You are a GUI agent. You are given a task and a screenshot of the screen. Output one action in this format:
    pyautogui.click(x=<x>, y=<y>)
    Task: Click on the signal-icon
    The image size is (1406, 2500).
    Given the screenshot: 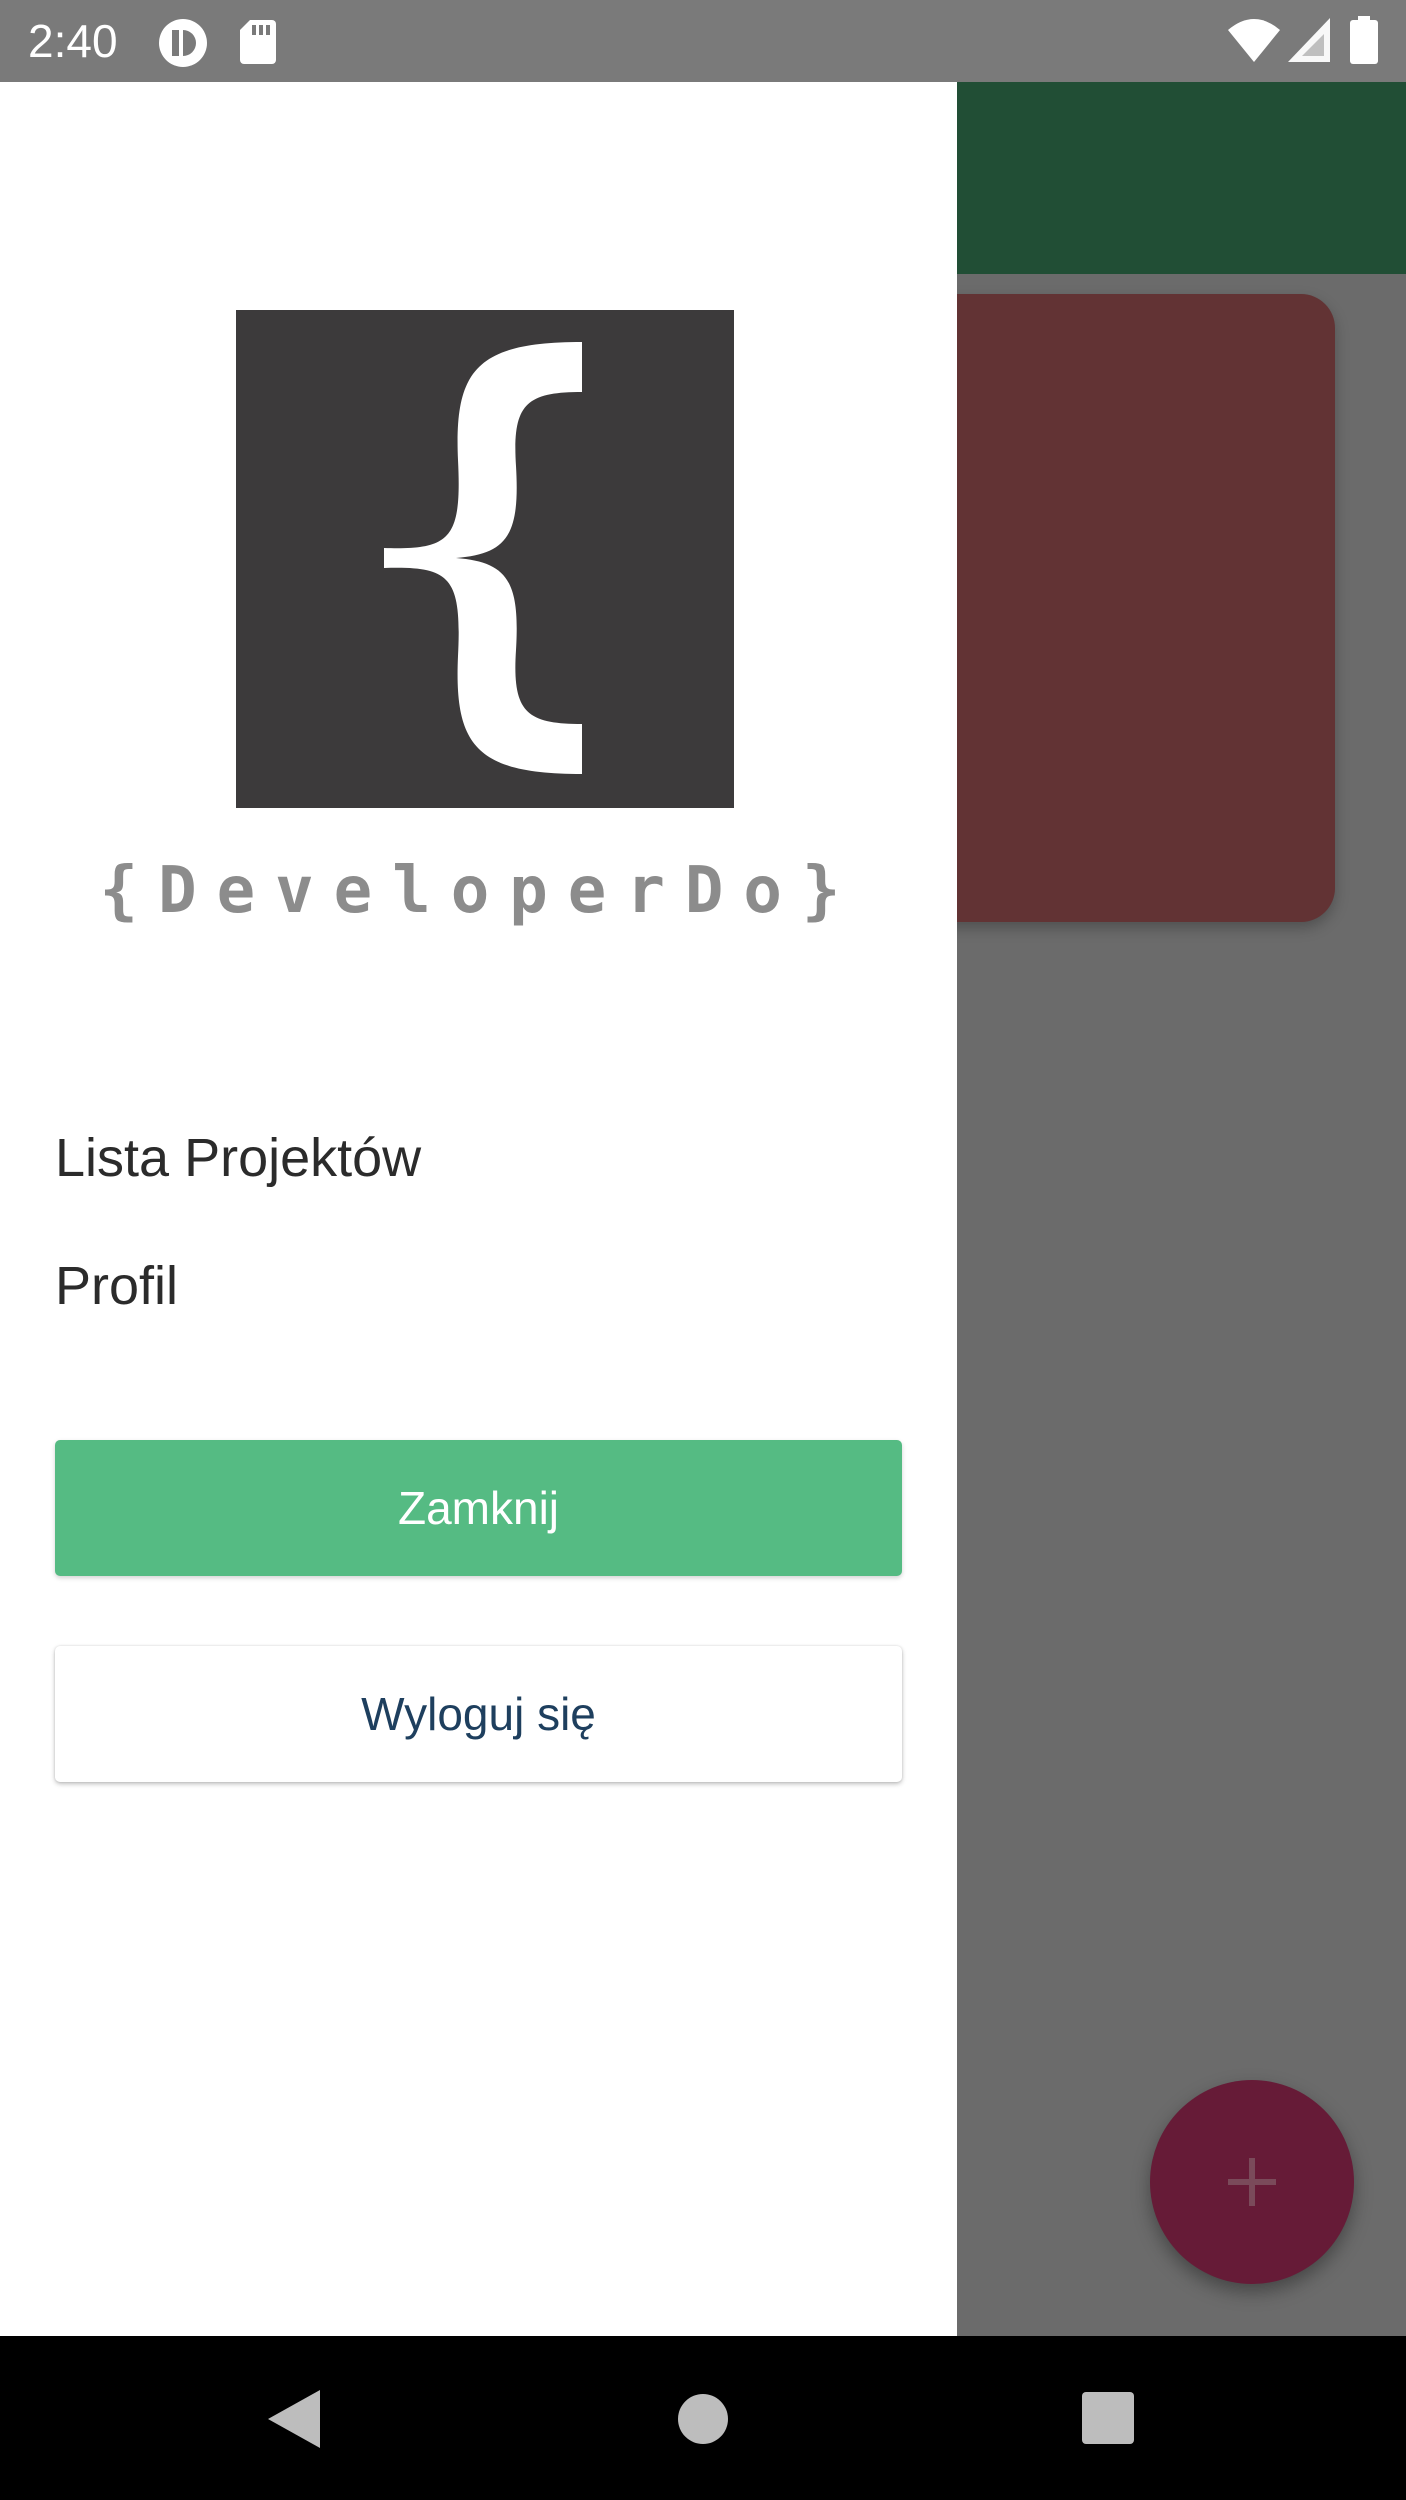 What is the action you would take?
    pyautogui.click(x=1309, y=42)
    